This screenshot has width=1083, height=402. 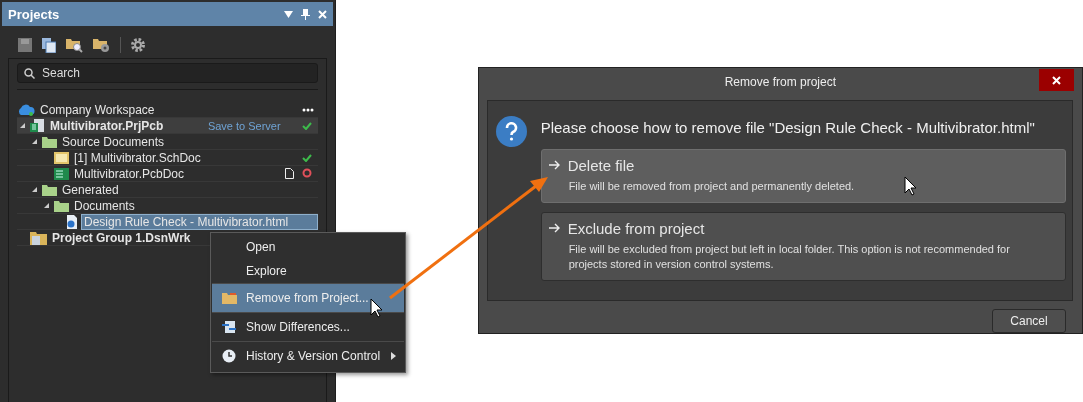 What do you see at coordinates (780, 81) in the screenshot?
I see `dialog-title: Remove from project` at bounding box center [780, 81].